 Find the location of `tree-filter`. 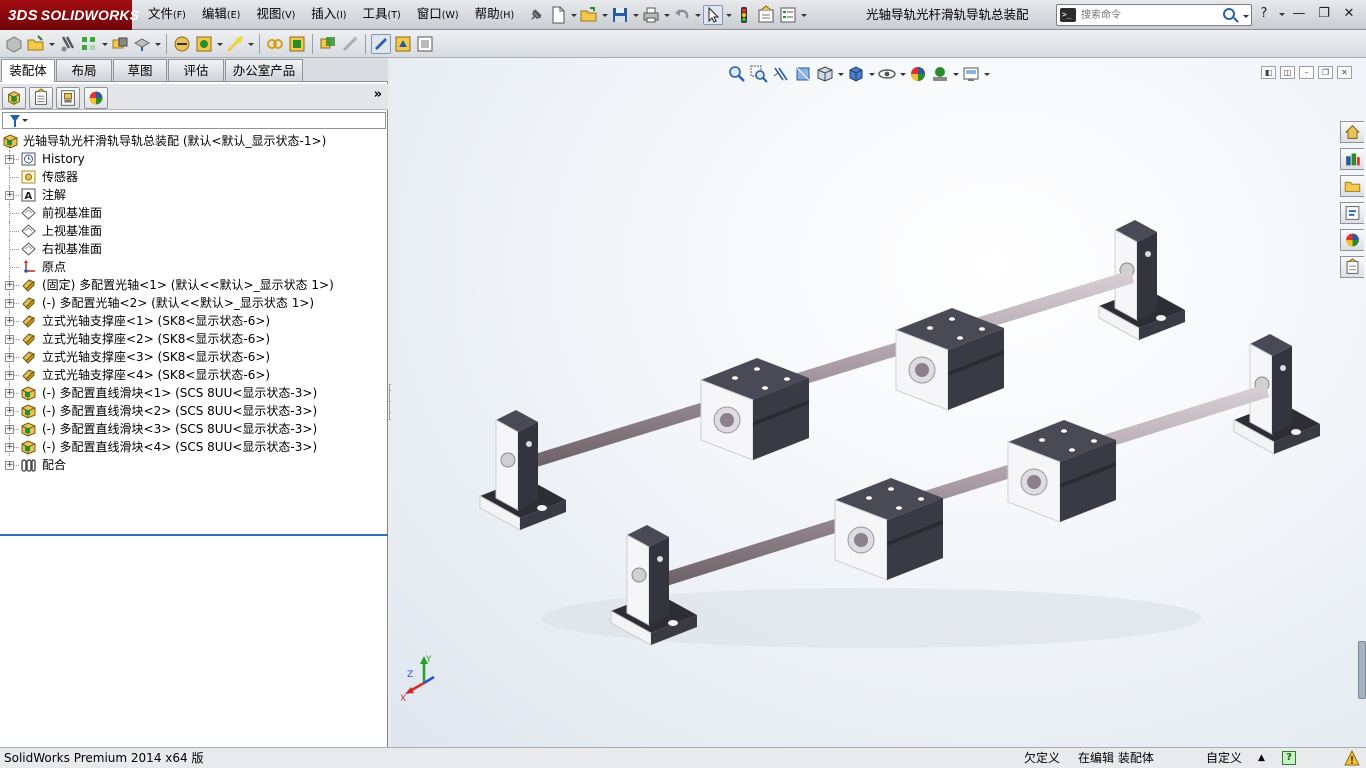

tree-filter is located at coordinates (194, 120).